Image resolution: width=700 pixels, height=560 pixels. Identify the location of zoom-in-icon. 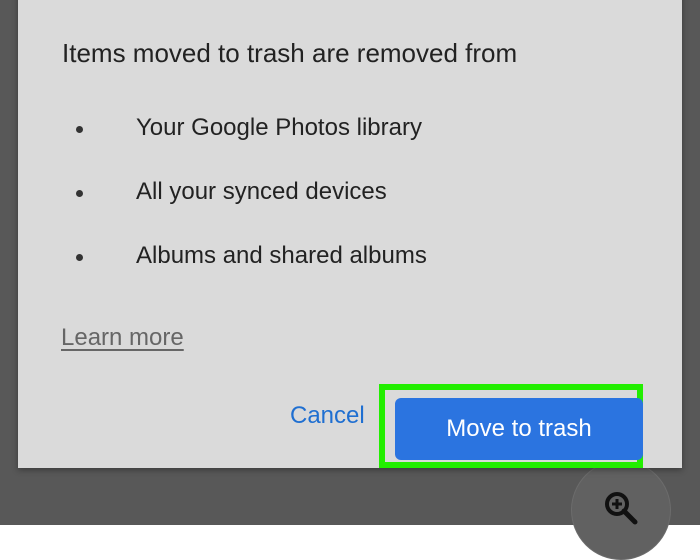
(621, 508).